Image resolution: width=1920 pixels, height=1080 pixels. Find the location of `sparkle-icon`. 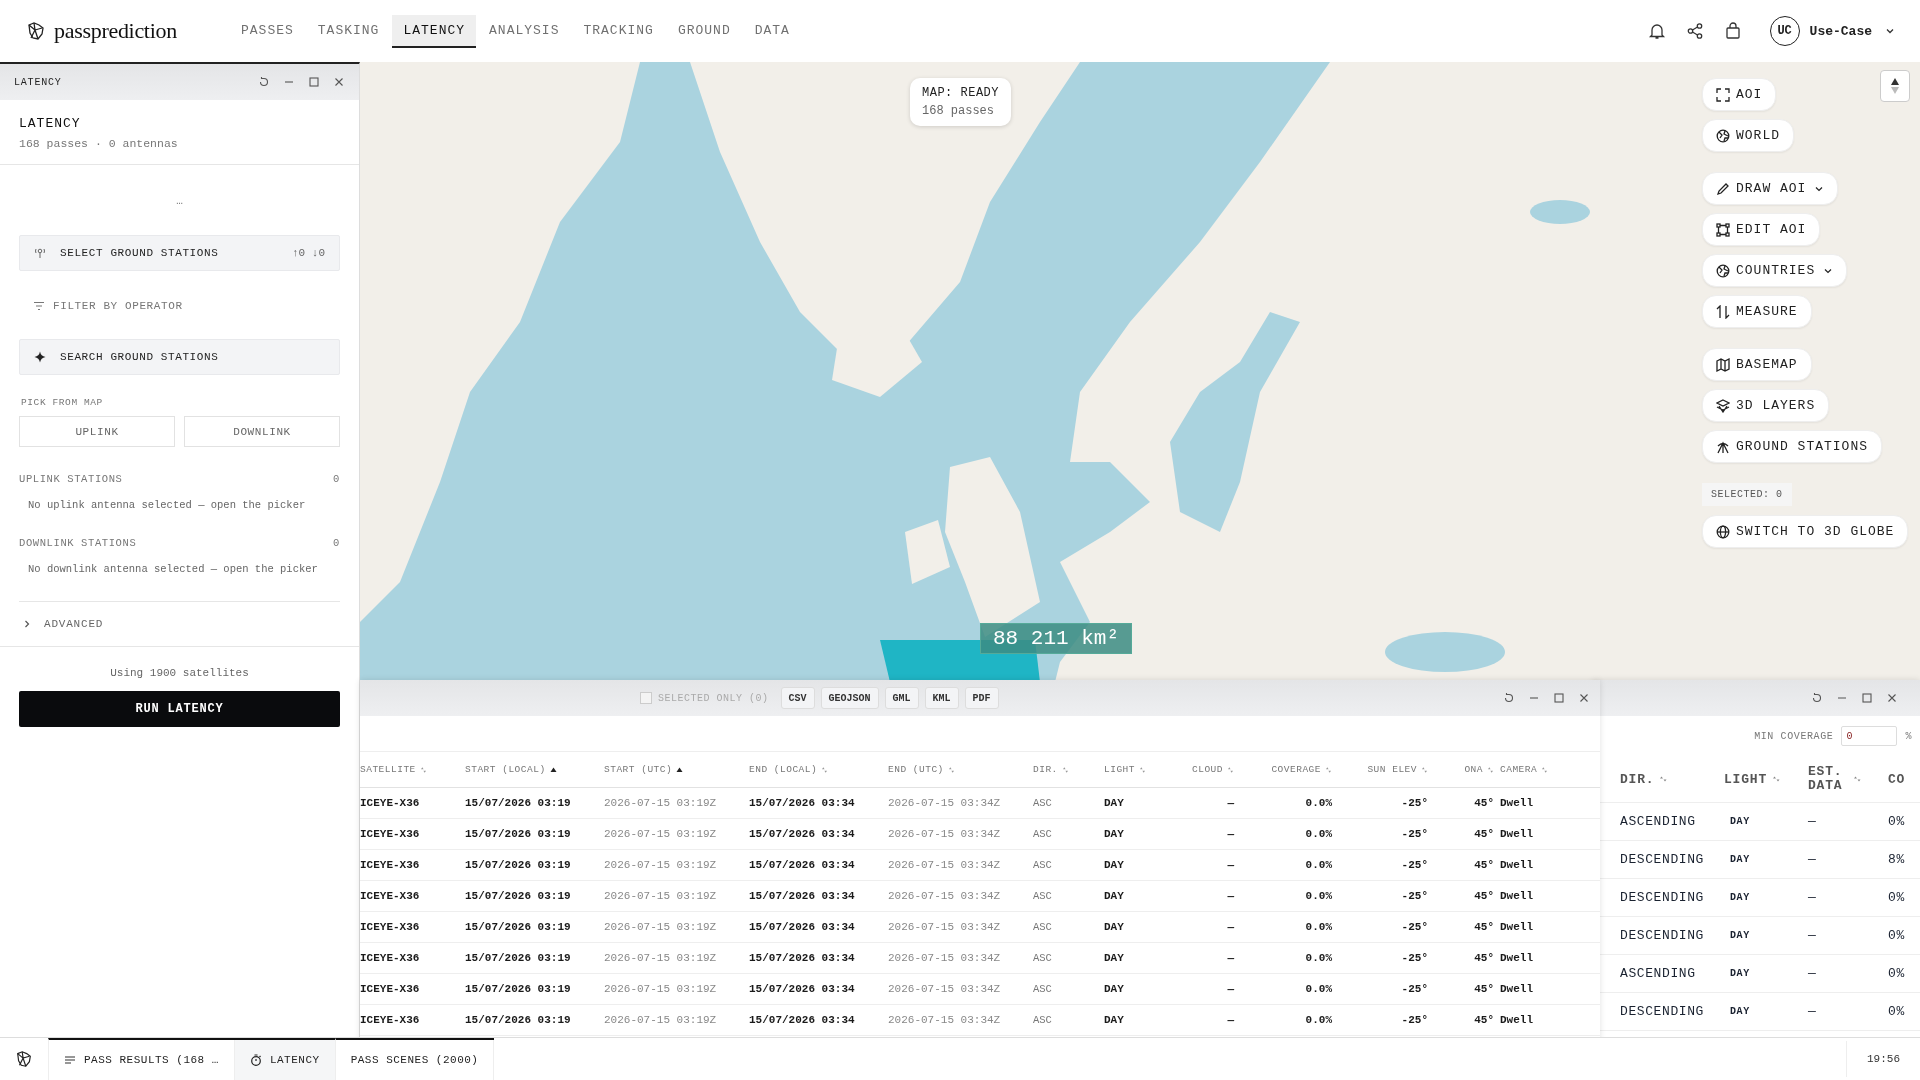

sparkle-icon is located at coordinates (40, 357).